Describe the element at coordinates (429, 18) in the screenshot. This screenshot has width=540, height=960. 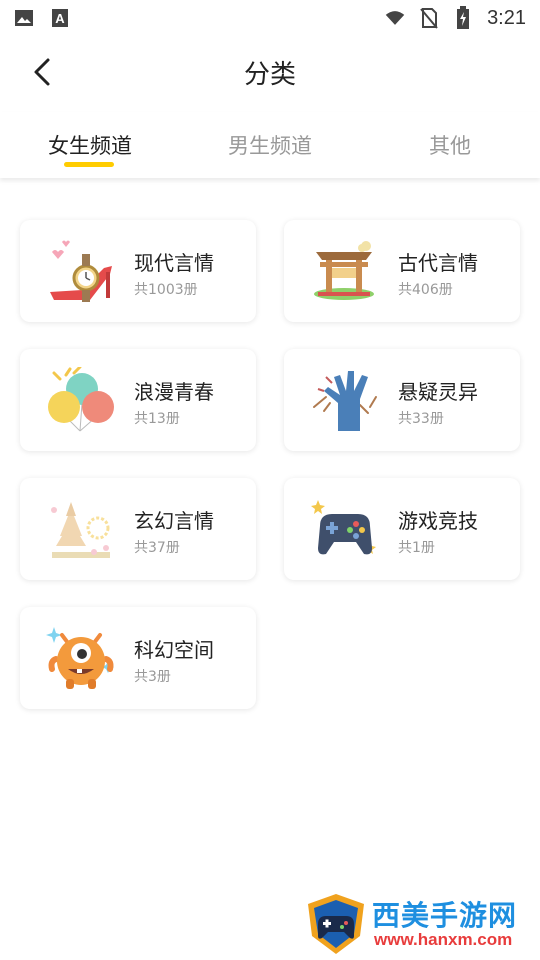
I see `no-sim-icon` at that location.